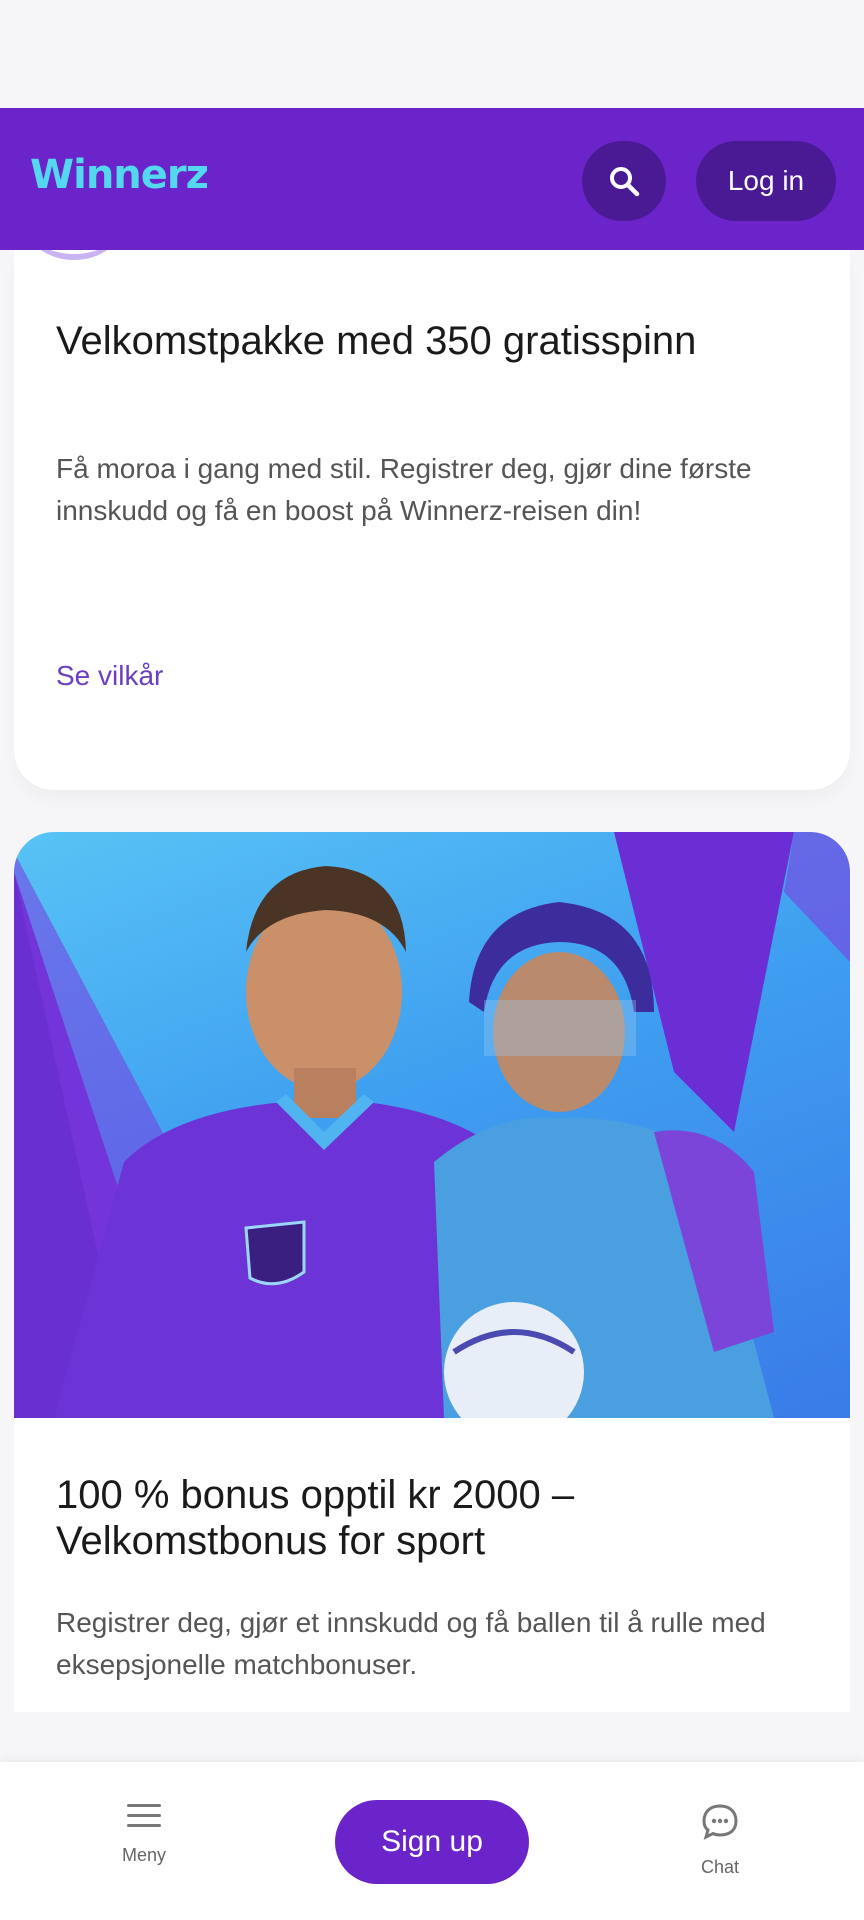 This screenshot has width=864, height=1920. I want to click on status-area, so click(432, 54).